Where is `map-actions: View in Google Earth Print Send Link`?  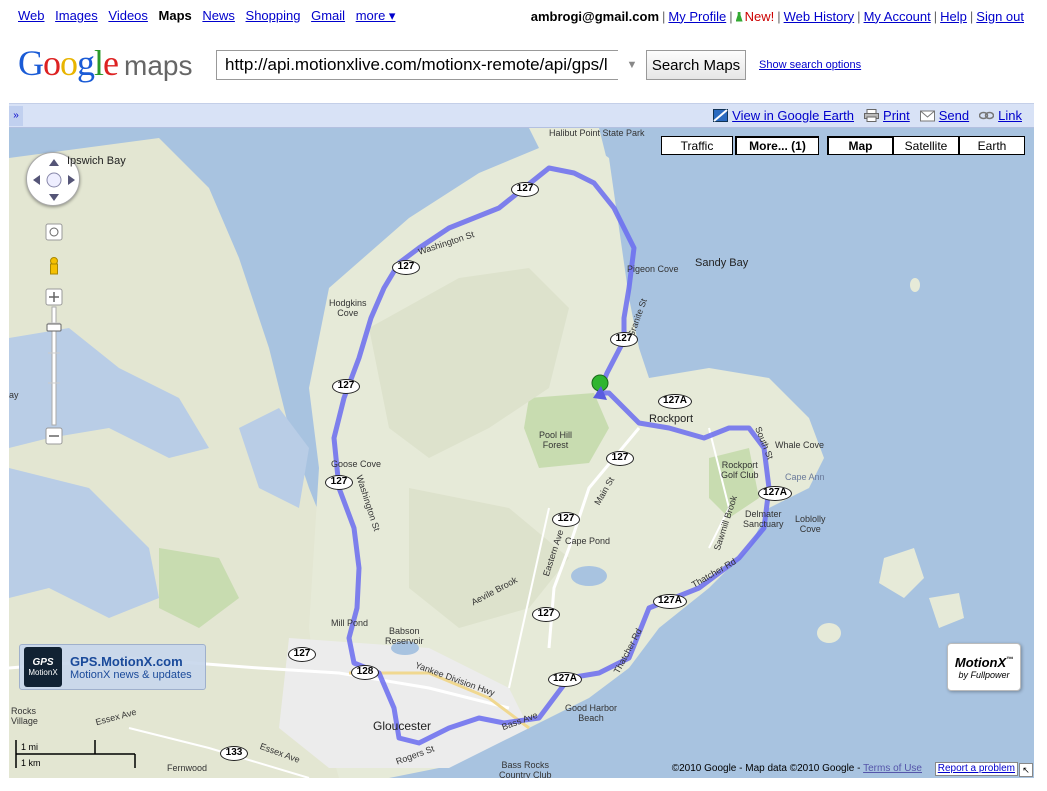
map-actions: View in Google Earth Print Send Link is located at coordinates (867, 115).